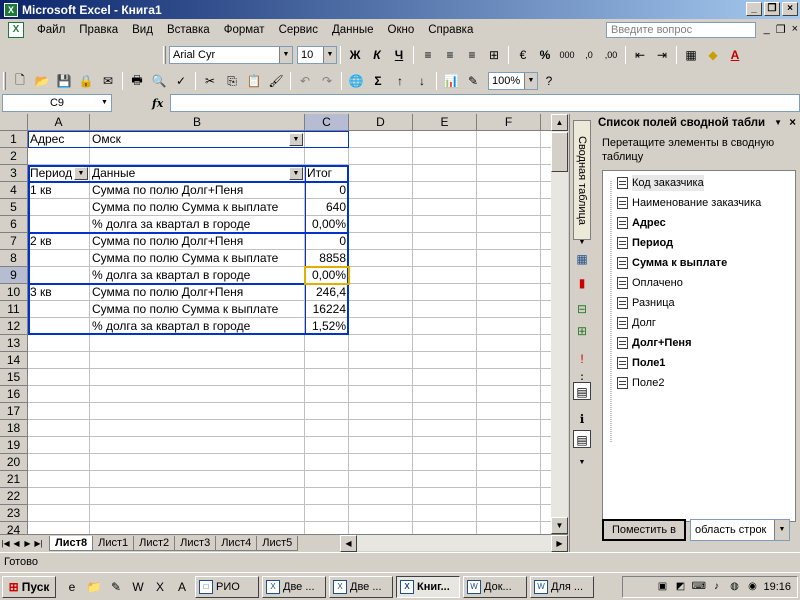 This screenshot has width=800, height=600. I want to click on show-detail-icon: ⊞, so click(582, 331).